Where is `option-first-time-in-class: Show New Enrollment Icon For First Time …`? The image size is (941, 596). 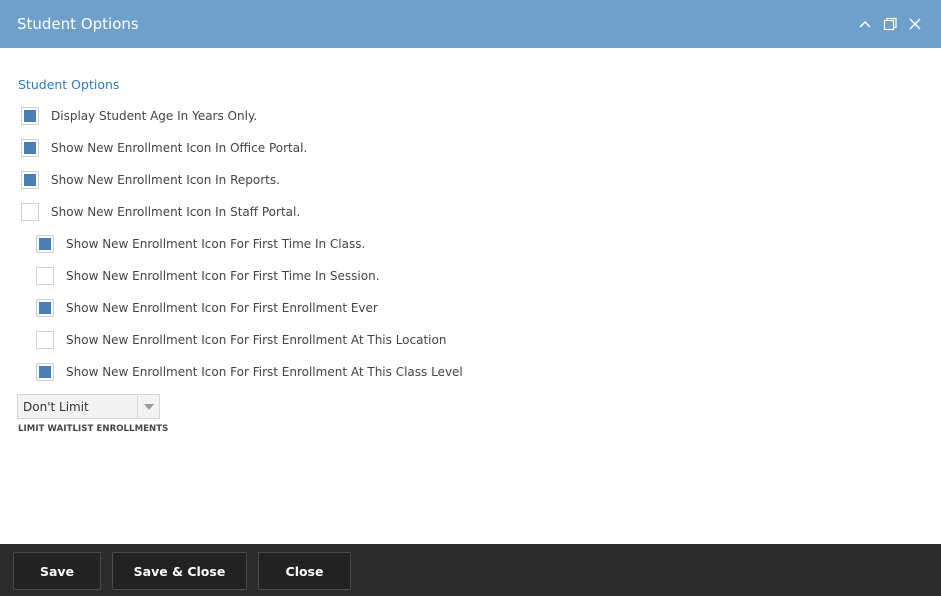 option-first-time-in-class: Show New Enrollment Icon For First Time … is located at coordinates (200, 244).